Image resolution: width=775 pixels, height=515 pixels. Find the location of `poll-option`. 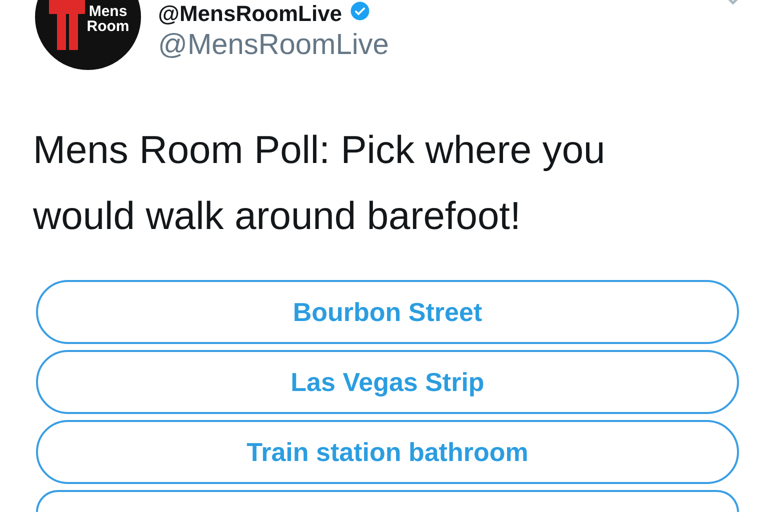

poll-option is located at coordinates (387, 501).